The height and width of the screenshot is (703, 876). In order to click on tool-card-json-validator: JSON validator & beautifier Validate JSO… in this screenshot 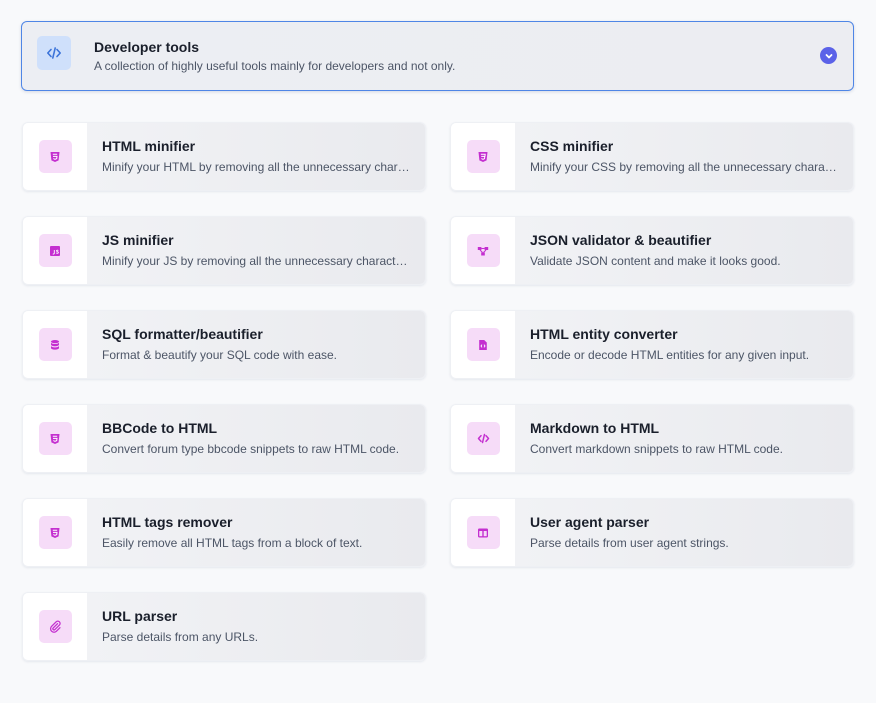, I will do `click(652, 250)`.